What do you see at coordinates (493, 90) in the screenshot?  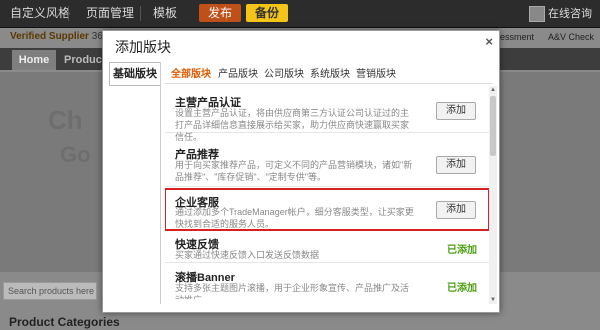 I see `scroll-up-icon: ▲` at bounding box center [493, 90].